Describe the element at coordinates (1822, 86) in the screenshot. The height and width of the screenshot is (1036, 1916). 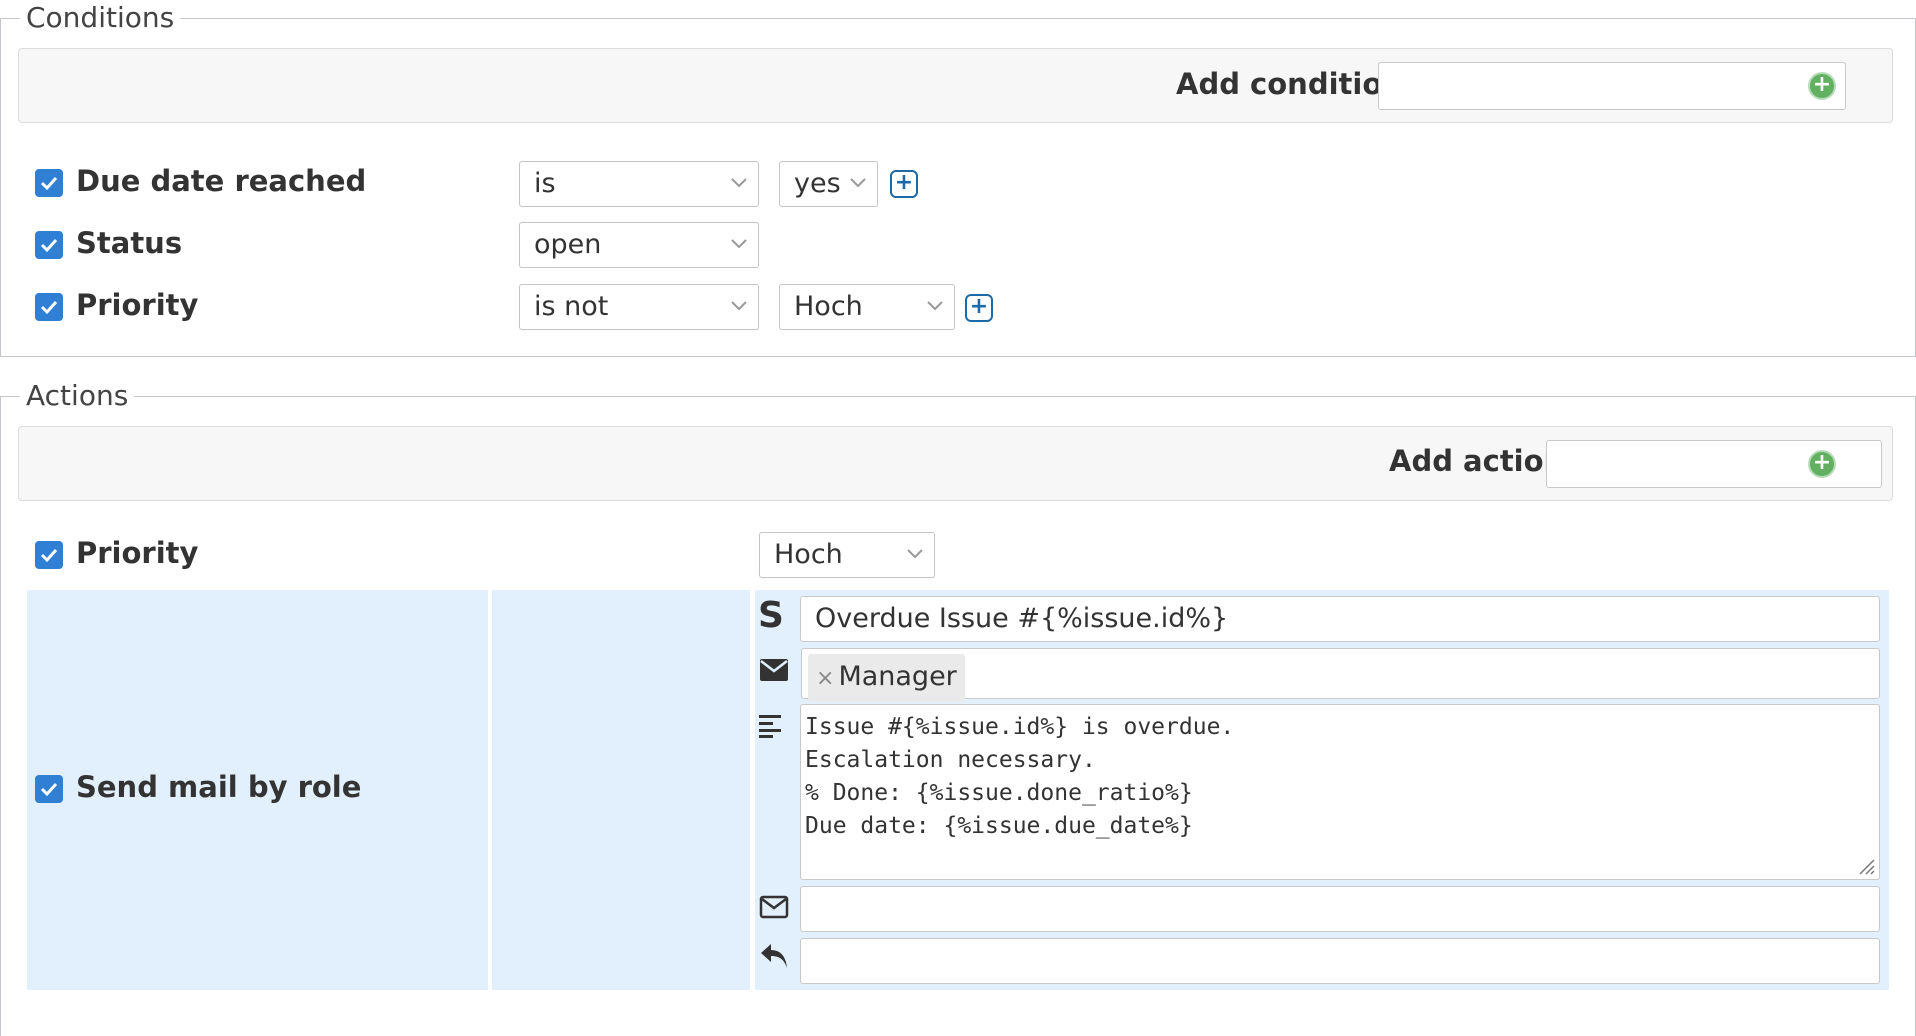
I see `add-condition-plus-icon: +` at that location.